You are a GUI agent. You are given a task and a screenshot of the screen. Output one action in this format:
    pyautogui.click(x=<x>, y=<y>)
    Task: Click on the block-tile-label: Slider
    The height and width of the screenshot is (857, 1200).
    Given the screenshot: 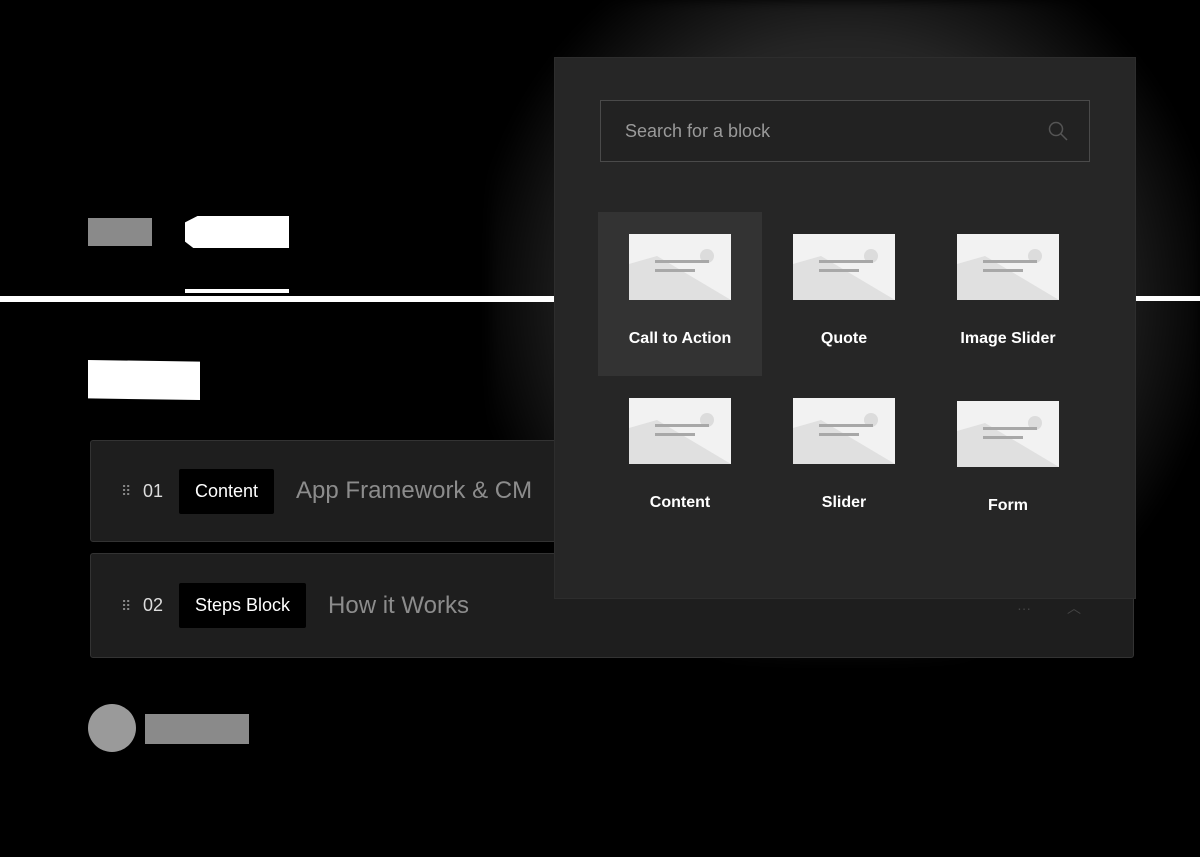 What is the action you would take?
    pyautogui.click(x=844, y=502)
    